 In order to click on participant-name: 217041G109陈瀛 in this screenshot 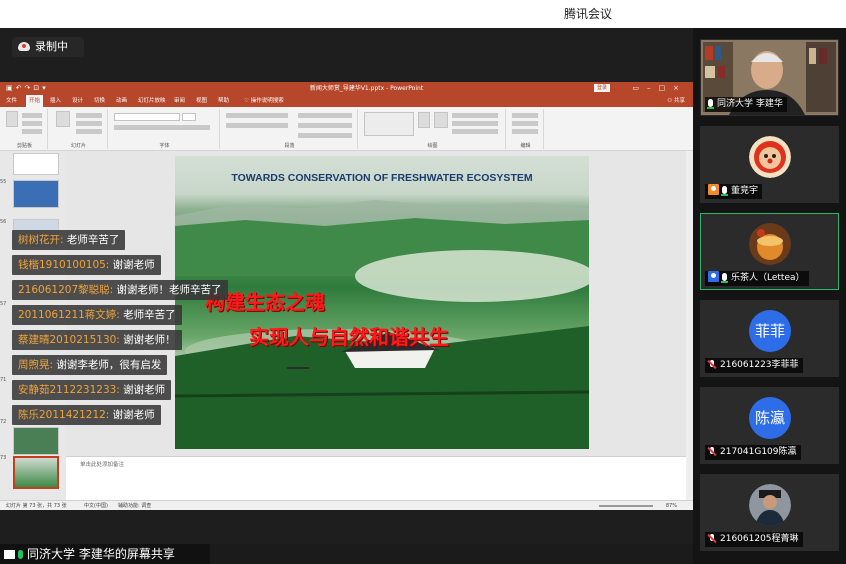, I will do `click(758, 452)`.